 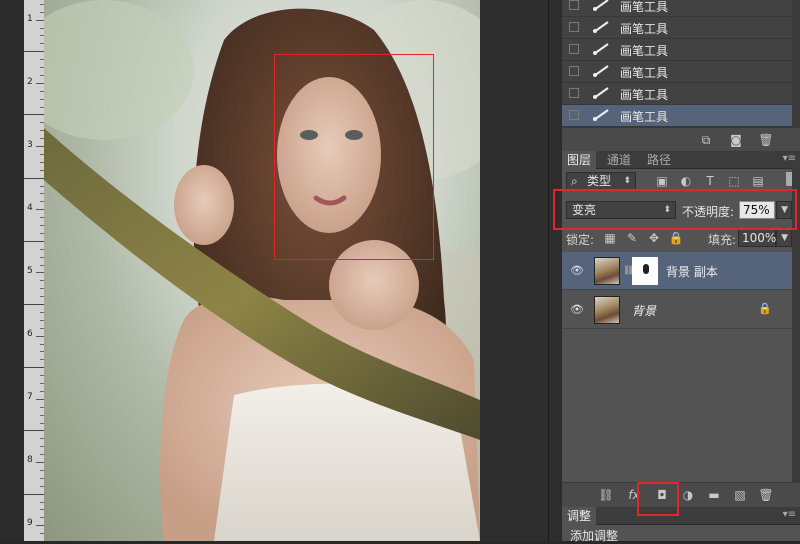 I want to click on tab-layers: 图层, so click(x=579, y=160).